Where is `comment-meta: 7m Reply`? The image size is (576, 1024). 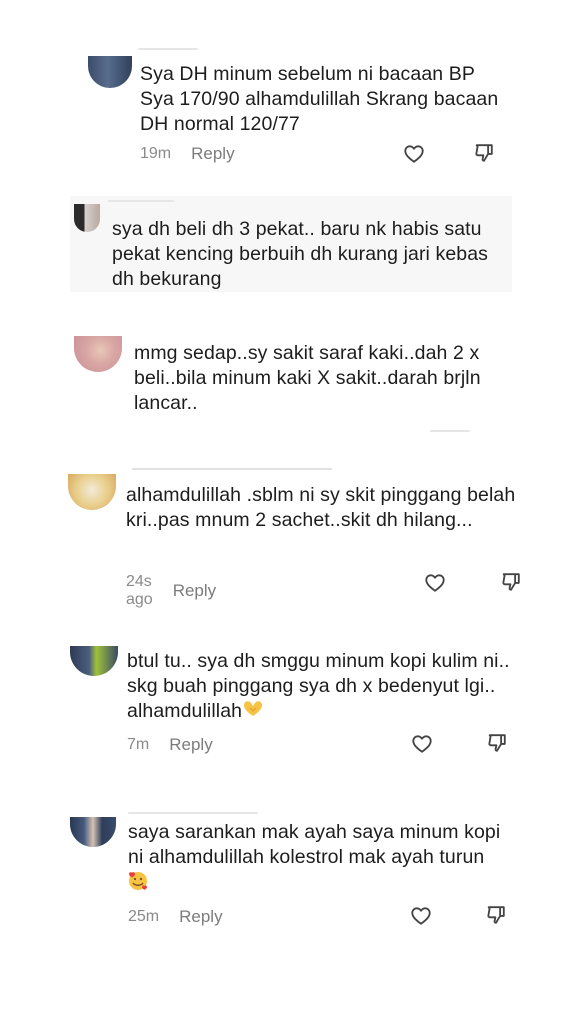
comment-meta: 7m Reply is located at coordinates (170, 745).